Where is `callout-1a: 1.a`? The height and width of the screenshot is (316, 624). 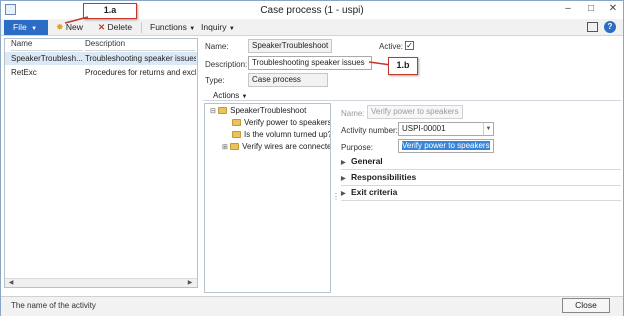 callout-1a: 1.a is located at coordinates (110, 11).